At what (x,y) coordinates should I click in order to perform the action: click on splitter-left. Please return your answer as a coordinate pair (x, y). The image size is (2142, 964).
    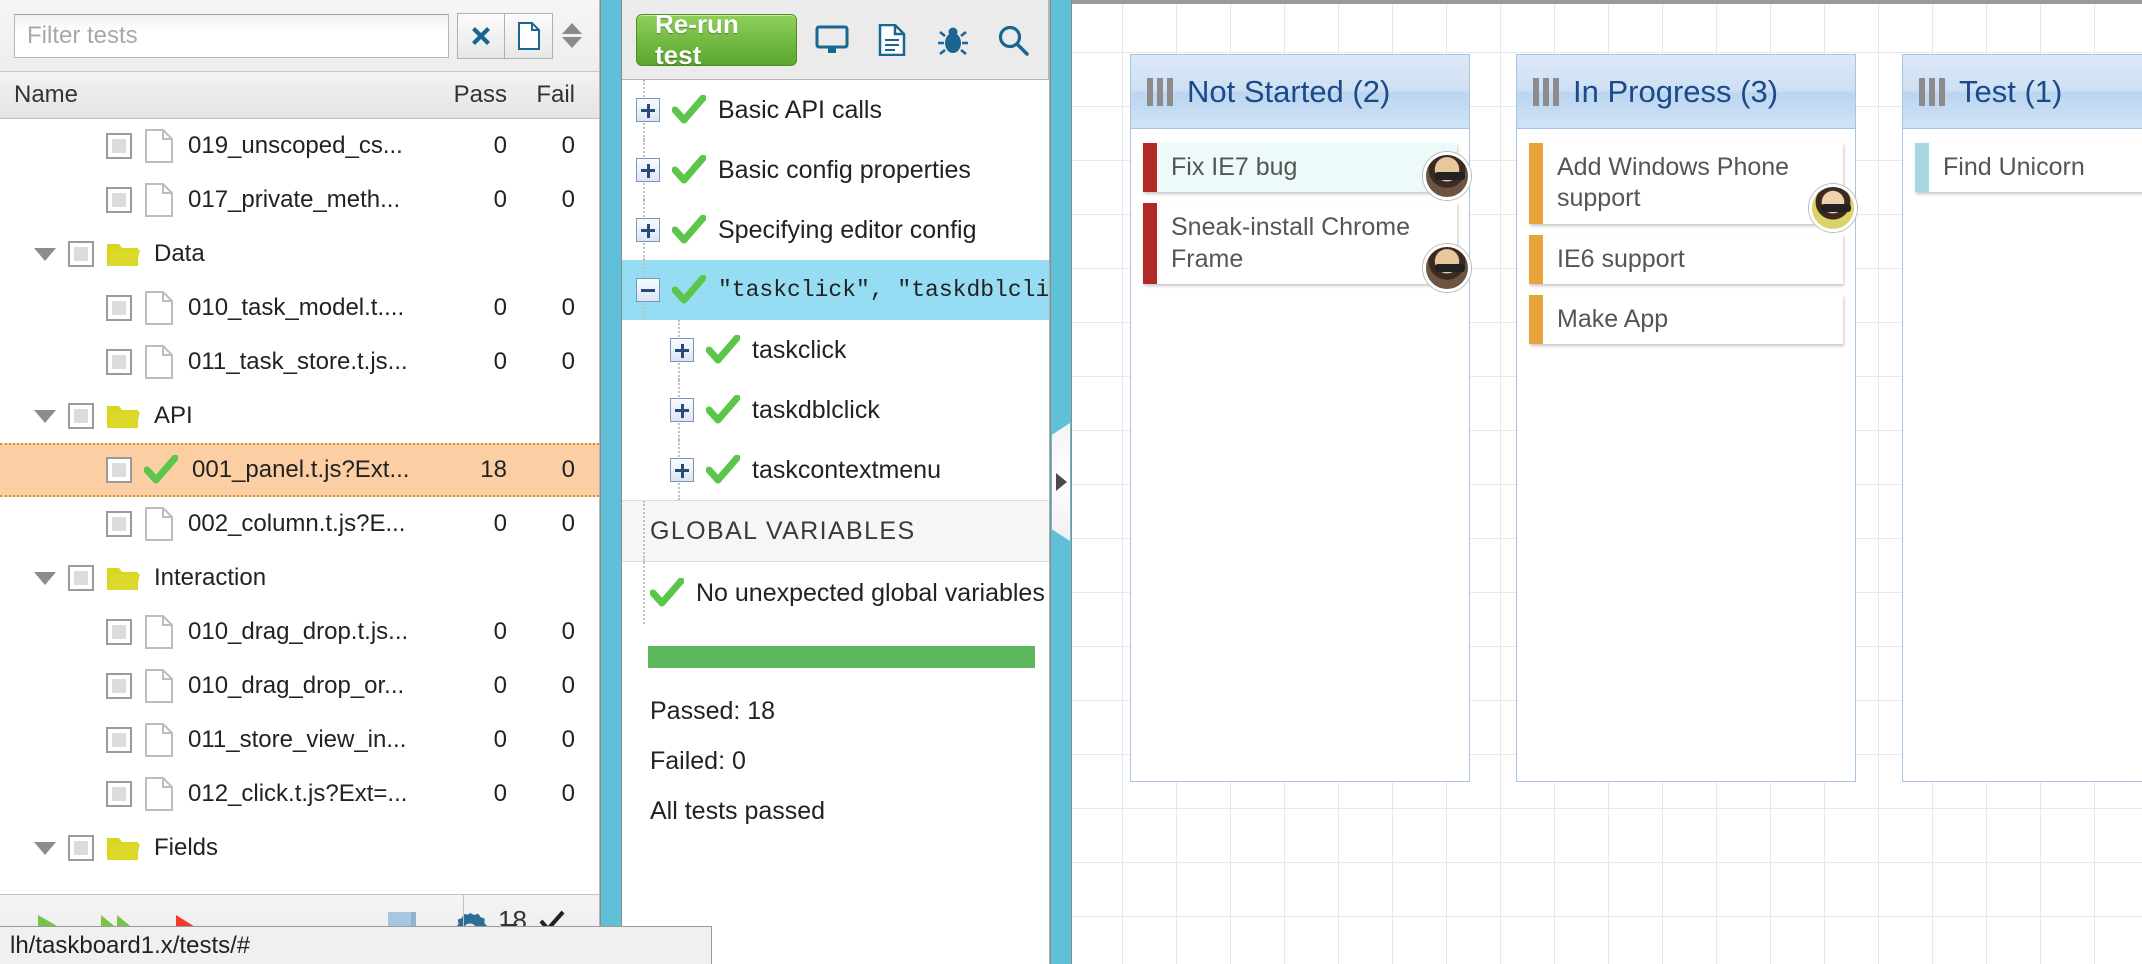
    Looking at the image, I should click on (611, 482).